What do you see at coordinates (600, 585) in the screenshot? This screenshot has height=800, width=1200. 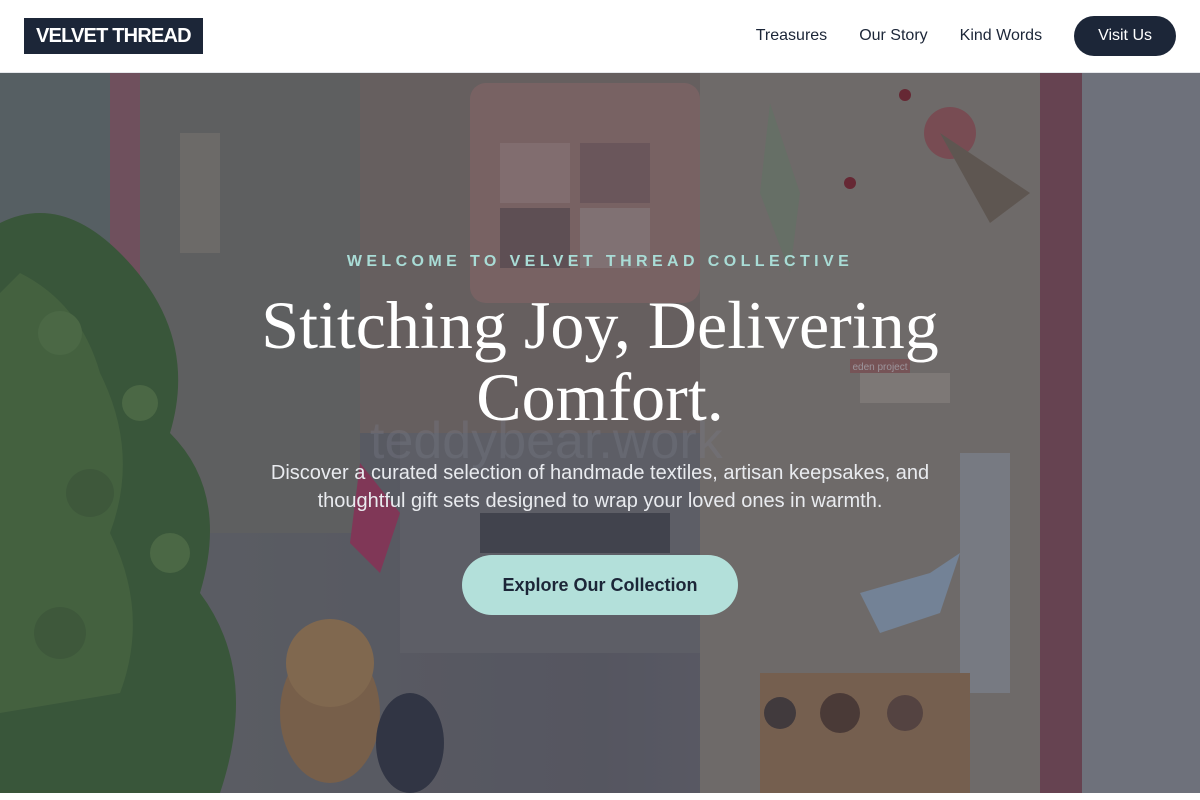 I see `explore-collection-button: Explore Our Collection` at bounding box center [600, 585].